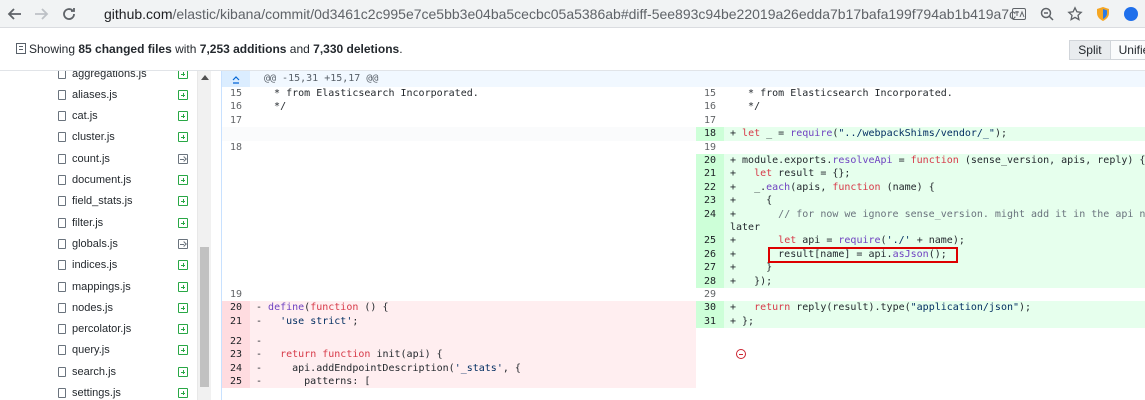 The image size is (1145, 400). I want to click on file-name: aggregations.js, so click(109, 75).